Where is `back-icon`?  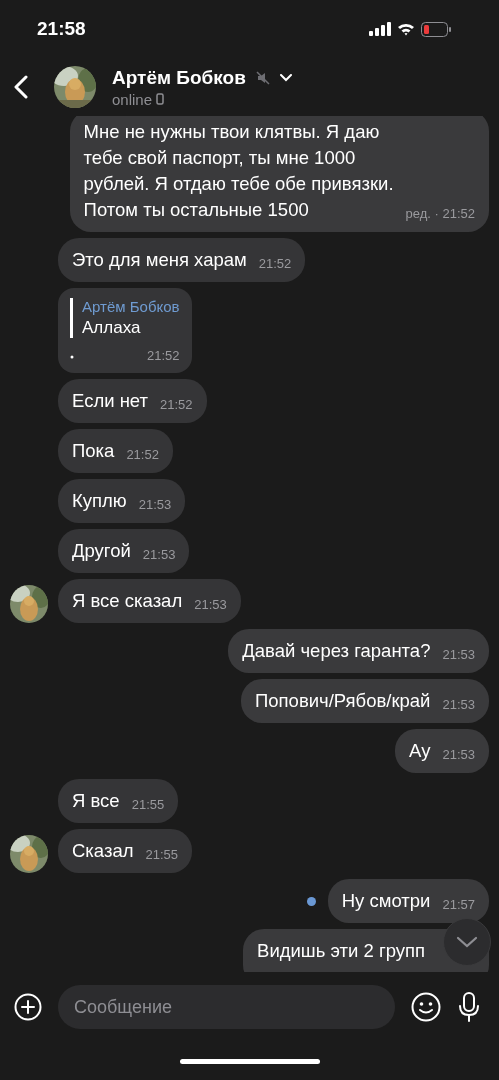
back-icon is located at coordinates (21, 87).